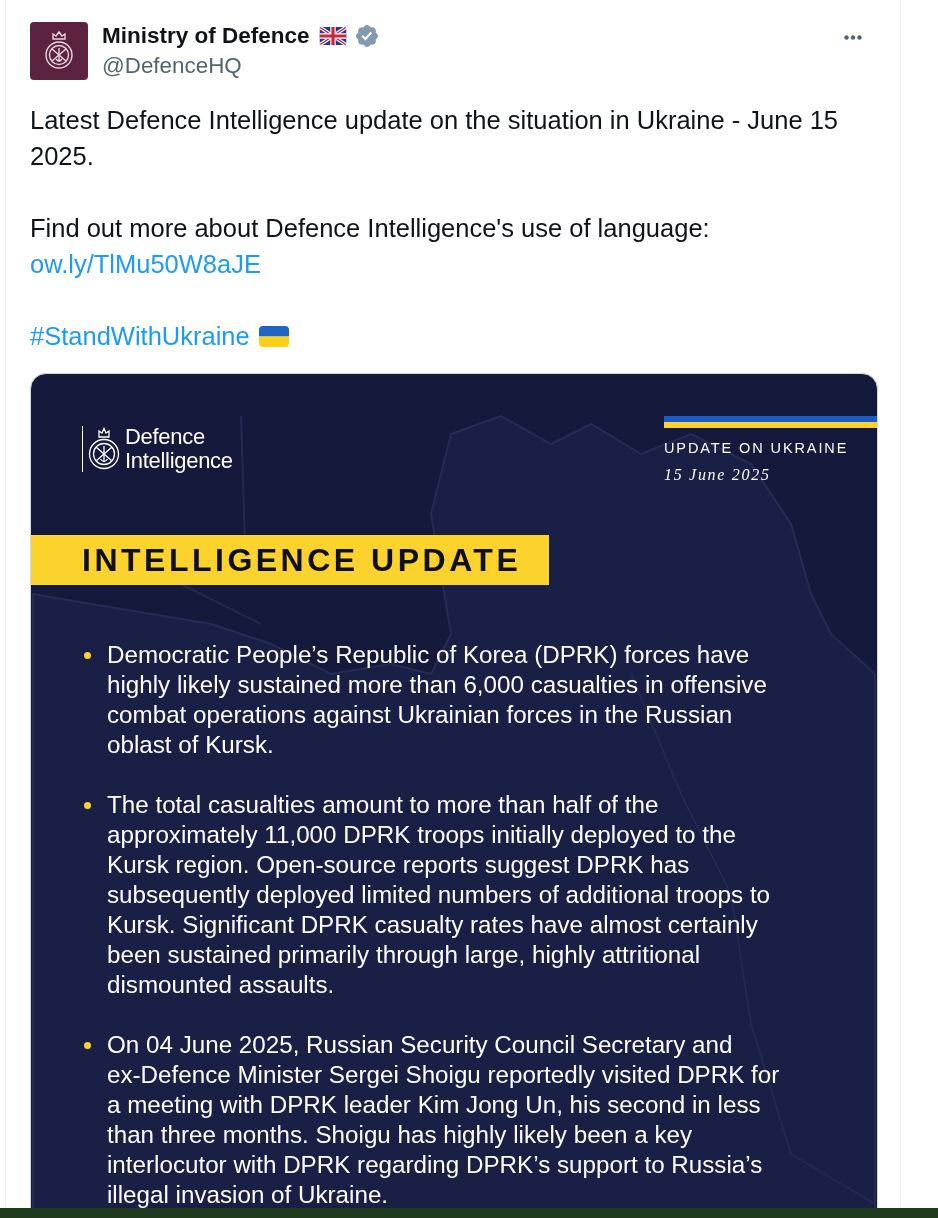 The height and width of the screenshot is (1218, 938). I want to click on post-text: Find out more about Defence Intelligence's use of language:, so click(370, 228).